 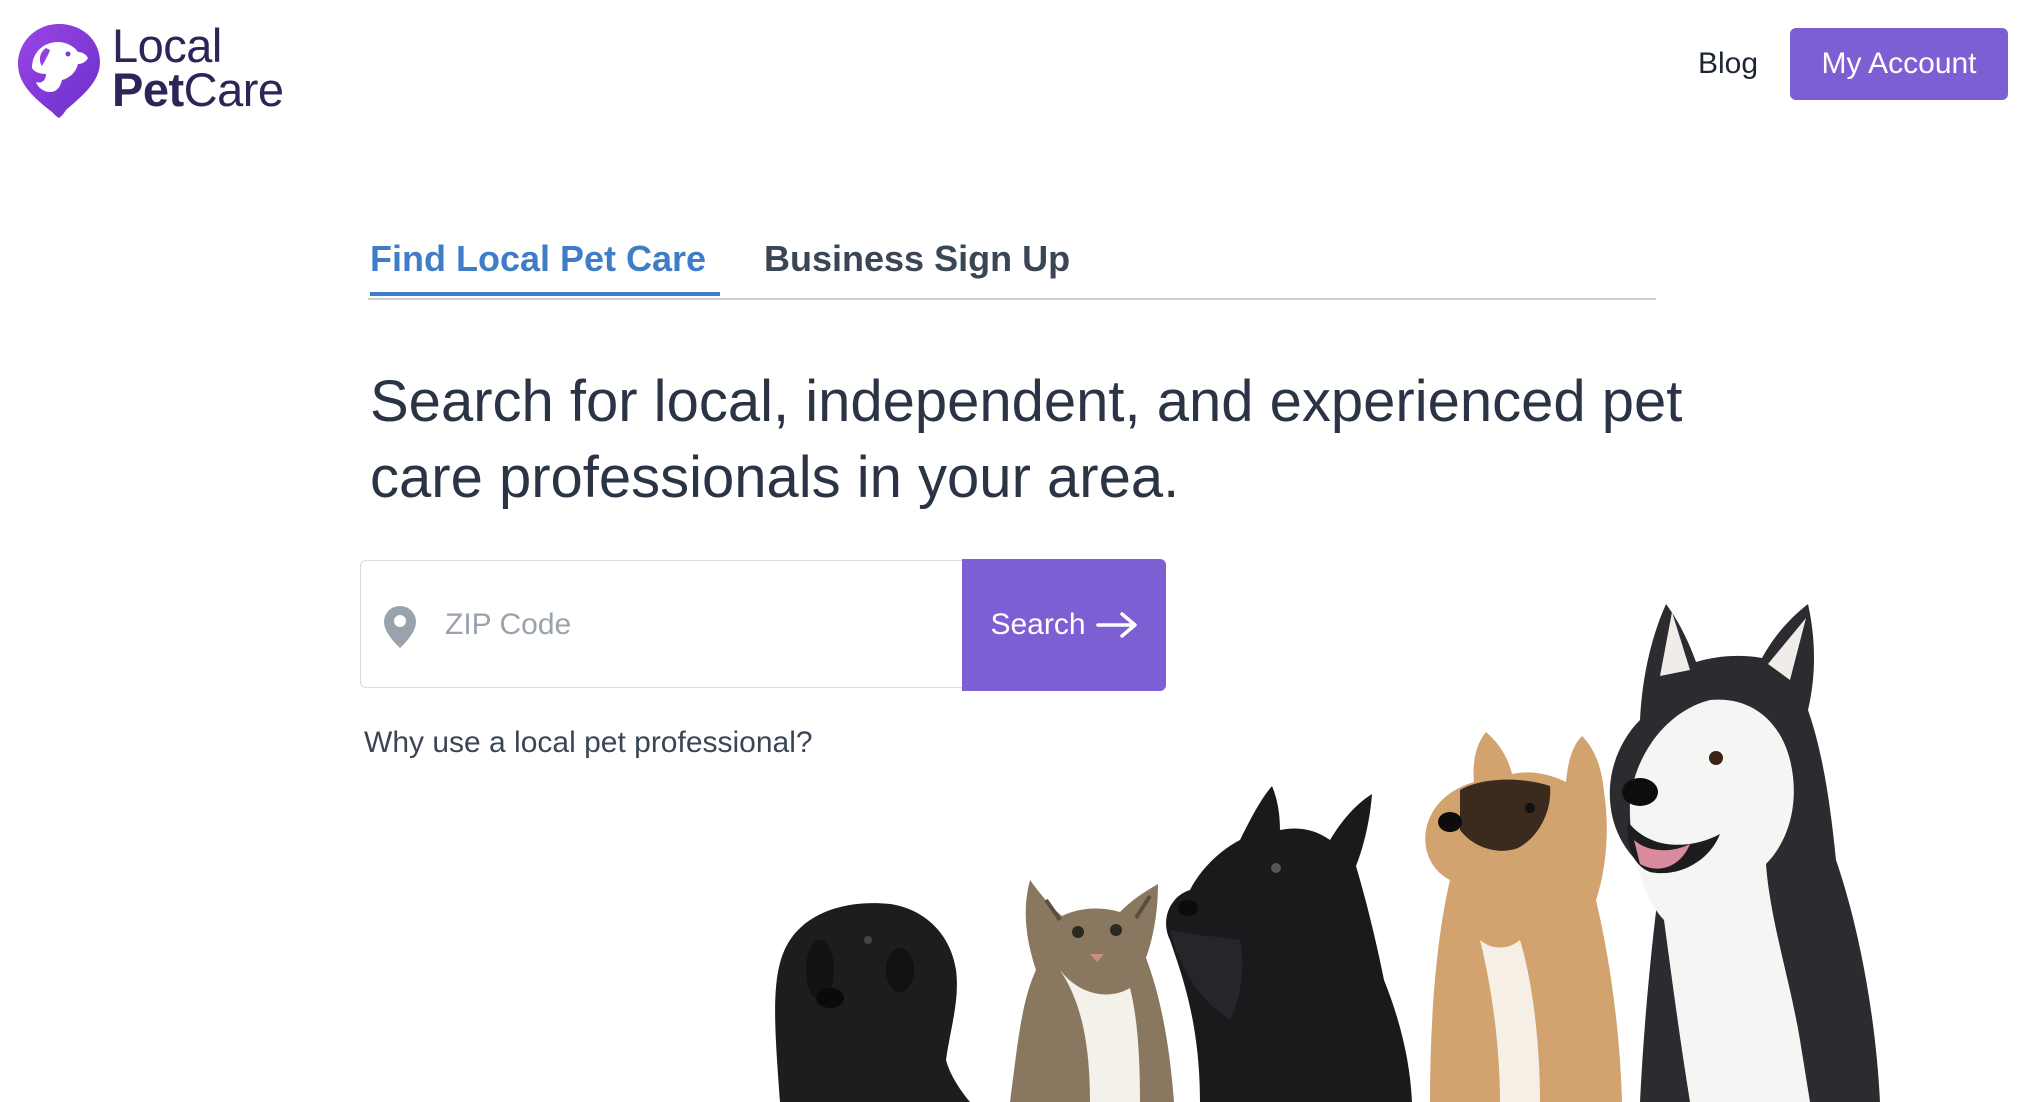 I want to click on tab-bar: Find Local Pet Care Business Sign Up, so click(x=1012, y=269).